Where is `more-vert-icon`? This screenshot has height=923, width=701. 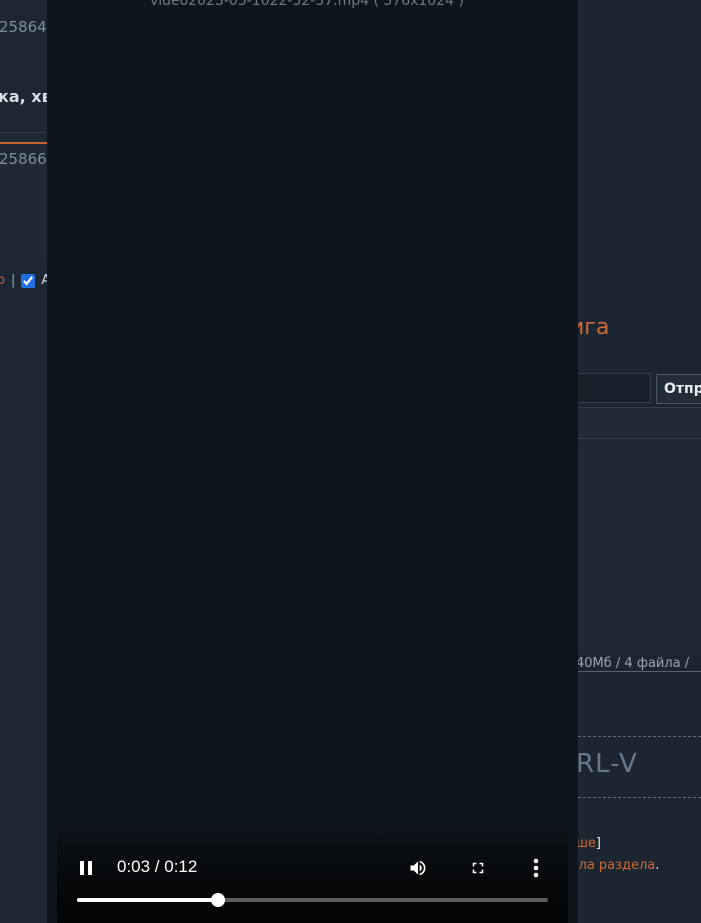 more-vert-icon is located at coordinates (536, 868).